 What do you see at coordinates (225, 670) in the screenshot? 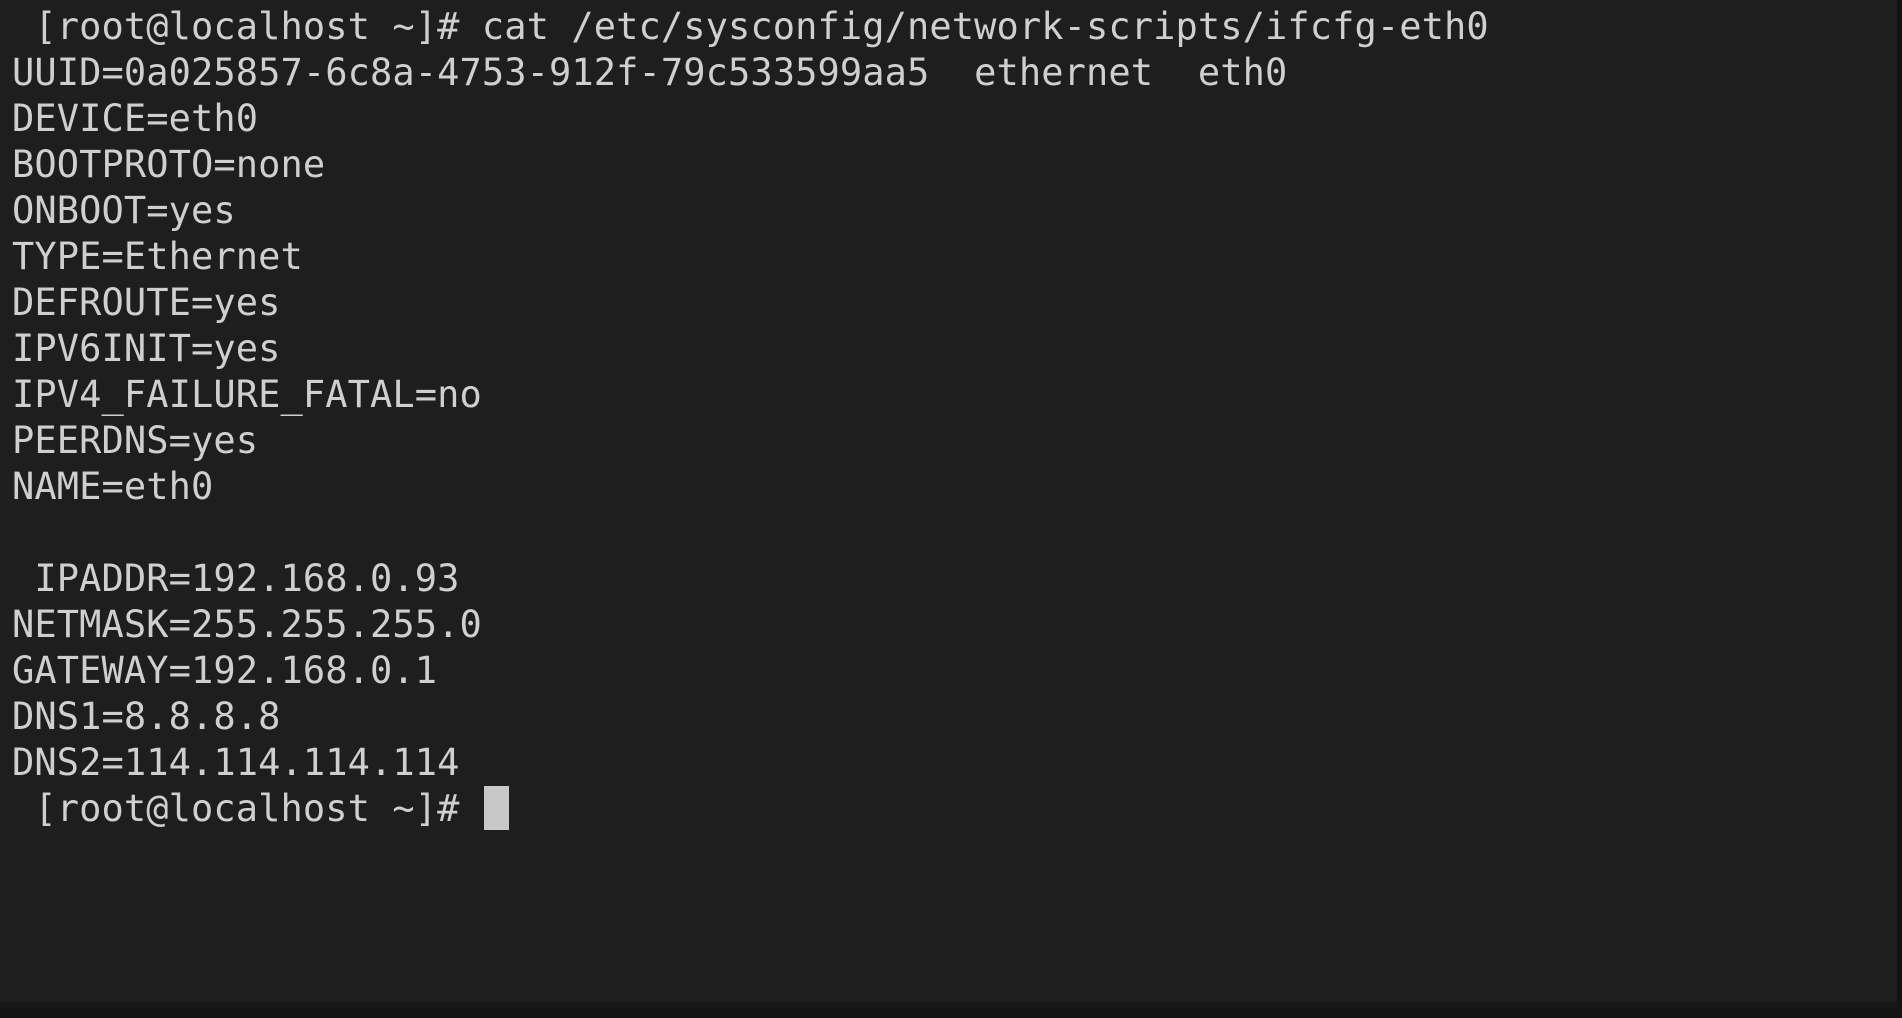
I see `terminal-line-gateway: GATEWAY=192.168.0.1` at bounding box center [225, 670].